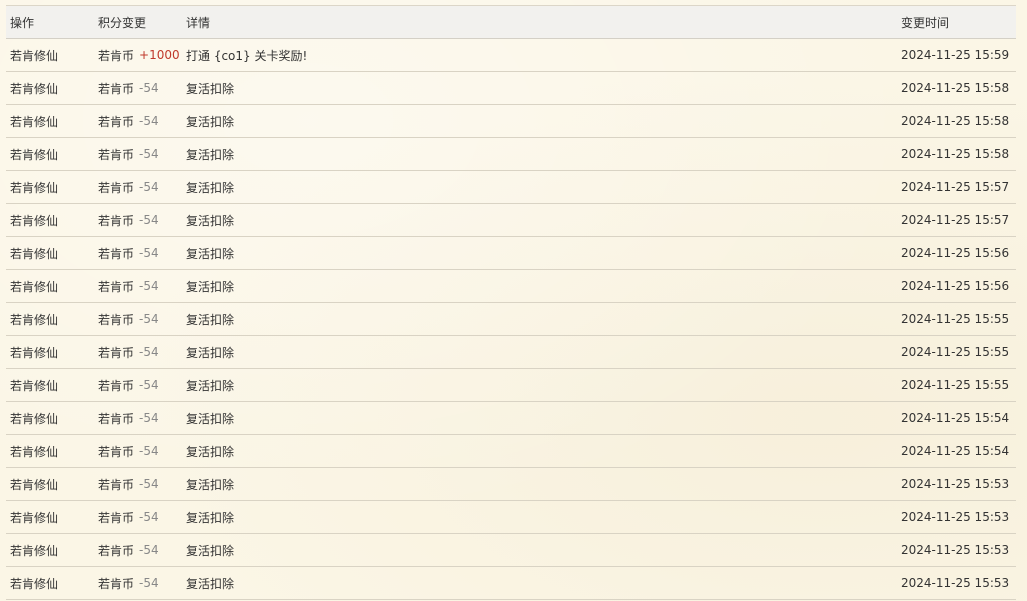  I want to click on row-time: 2024-11-25 15:58, so click(955, 88).